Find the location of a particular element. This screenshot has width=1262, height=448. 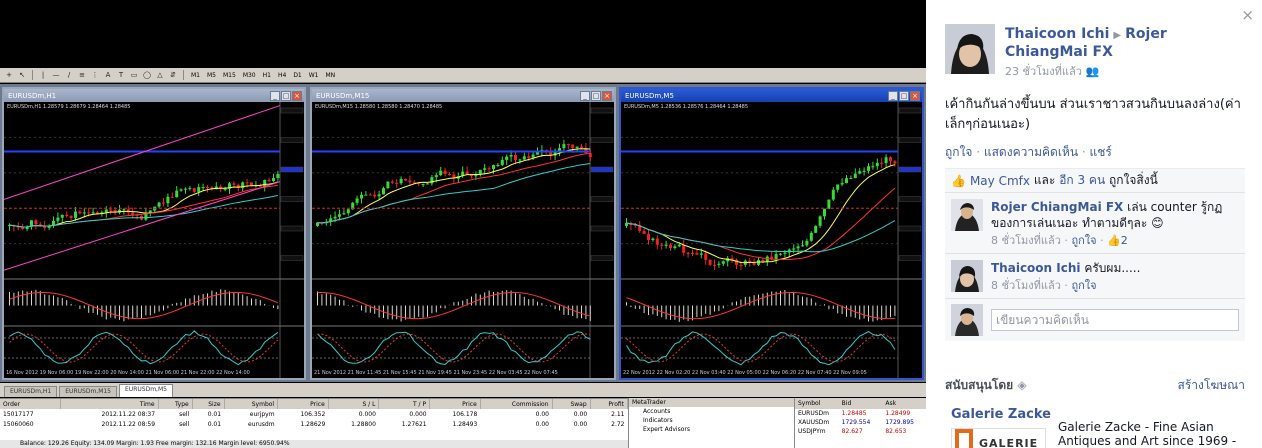

chart-titlebar: EURUSDm,M5 _ □ × is located at coordinates (771, 95).